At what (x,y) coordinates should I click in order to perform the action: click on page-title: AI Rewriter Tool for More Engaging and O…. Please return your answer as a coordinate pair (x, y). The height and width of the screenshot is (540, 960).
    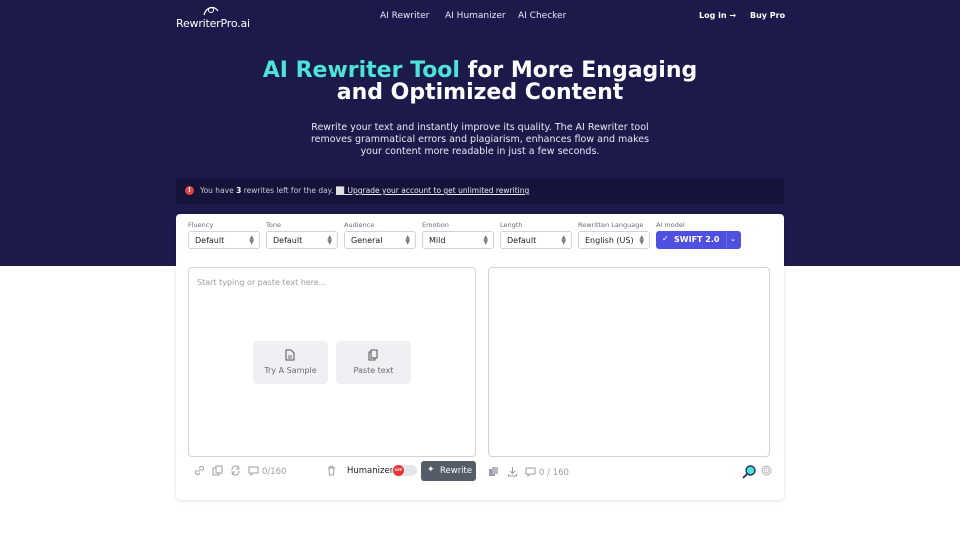
    Looking at the image, I should click on (480, 82).